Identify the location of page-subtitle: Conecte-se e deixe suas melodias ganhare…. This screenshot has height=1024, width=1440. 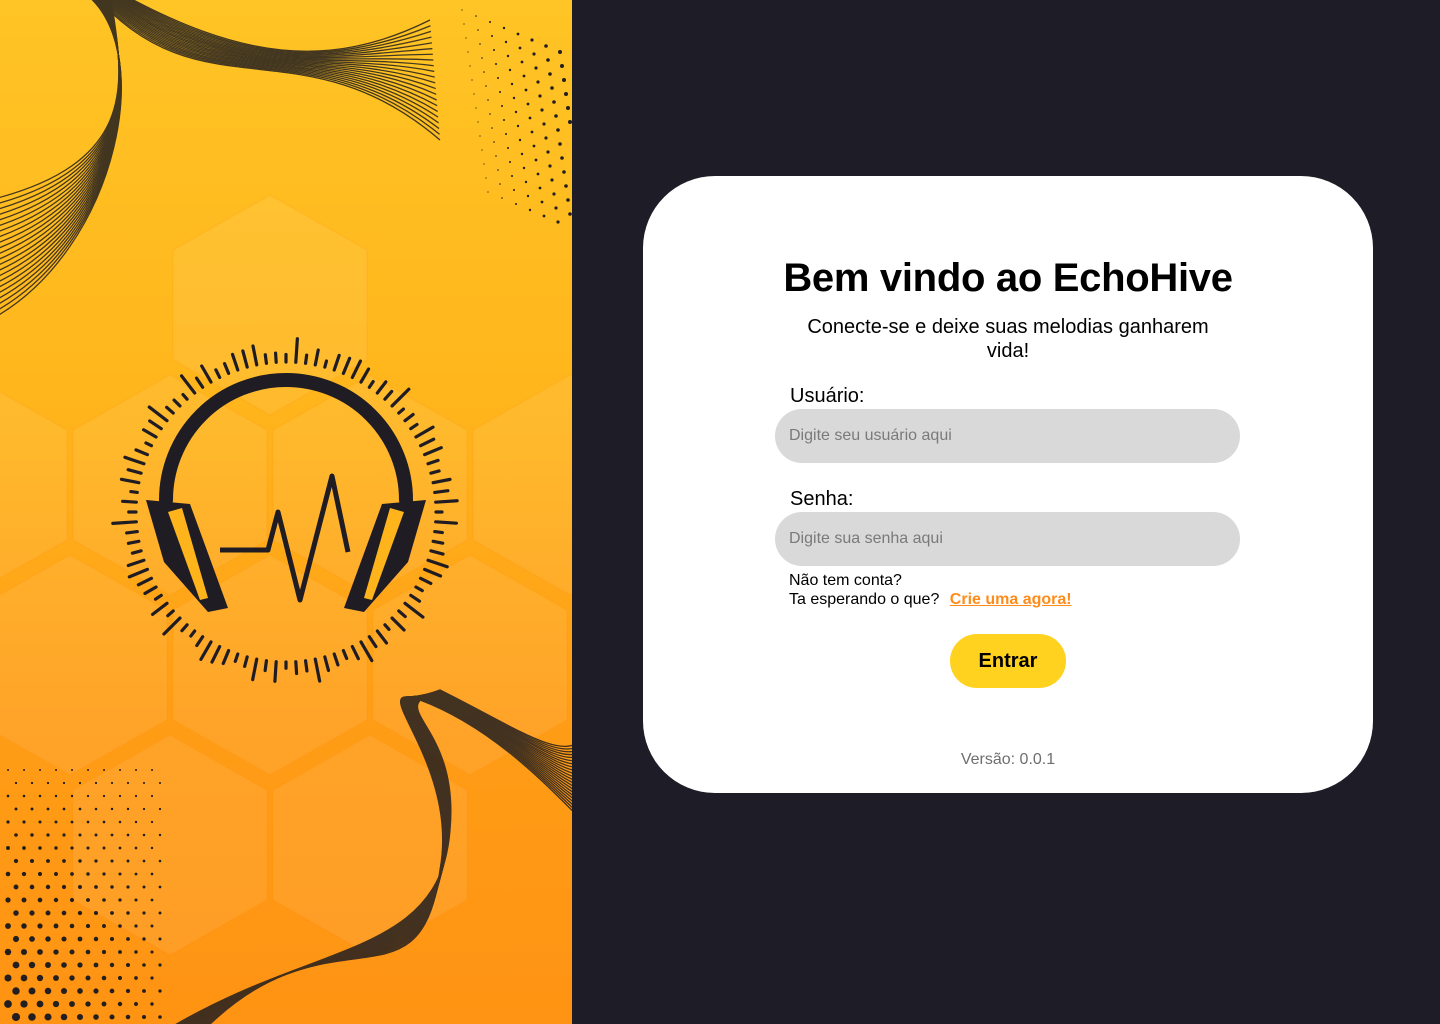
(1008, 339).